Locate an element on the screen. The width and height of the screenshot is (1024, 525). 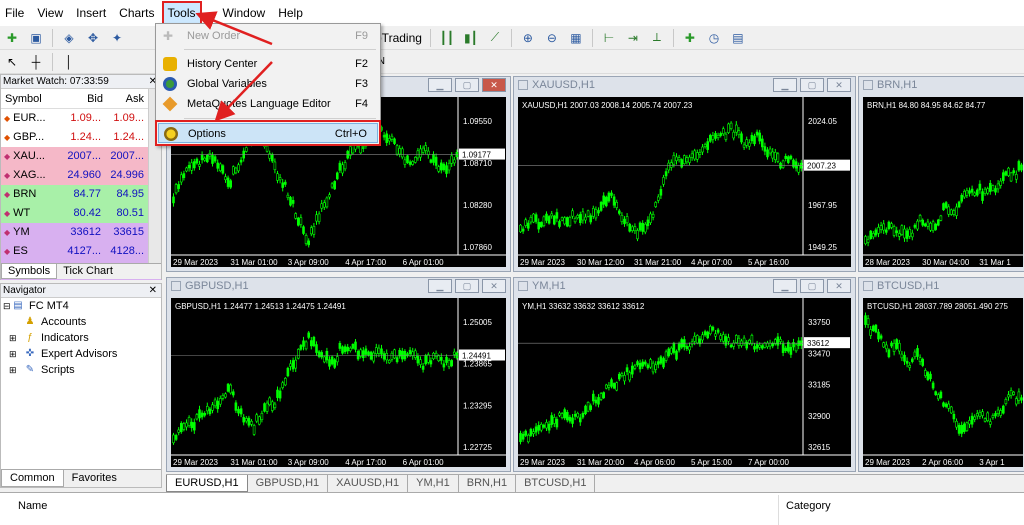
nav-item-root: ⊟ ▤ FC MT4 is located at coordinates (81, 306).